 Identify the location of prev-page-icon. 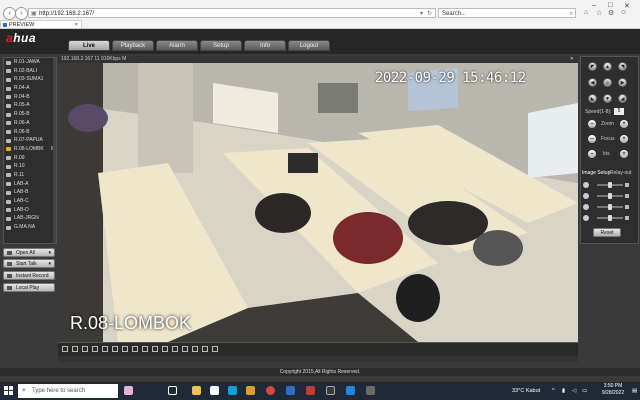
(195, 349).